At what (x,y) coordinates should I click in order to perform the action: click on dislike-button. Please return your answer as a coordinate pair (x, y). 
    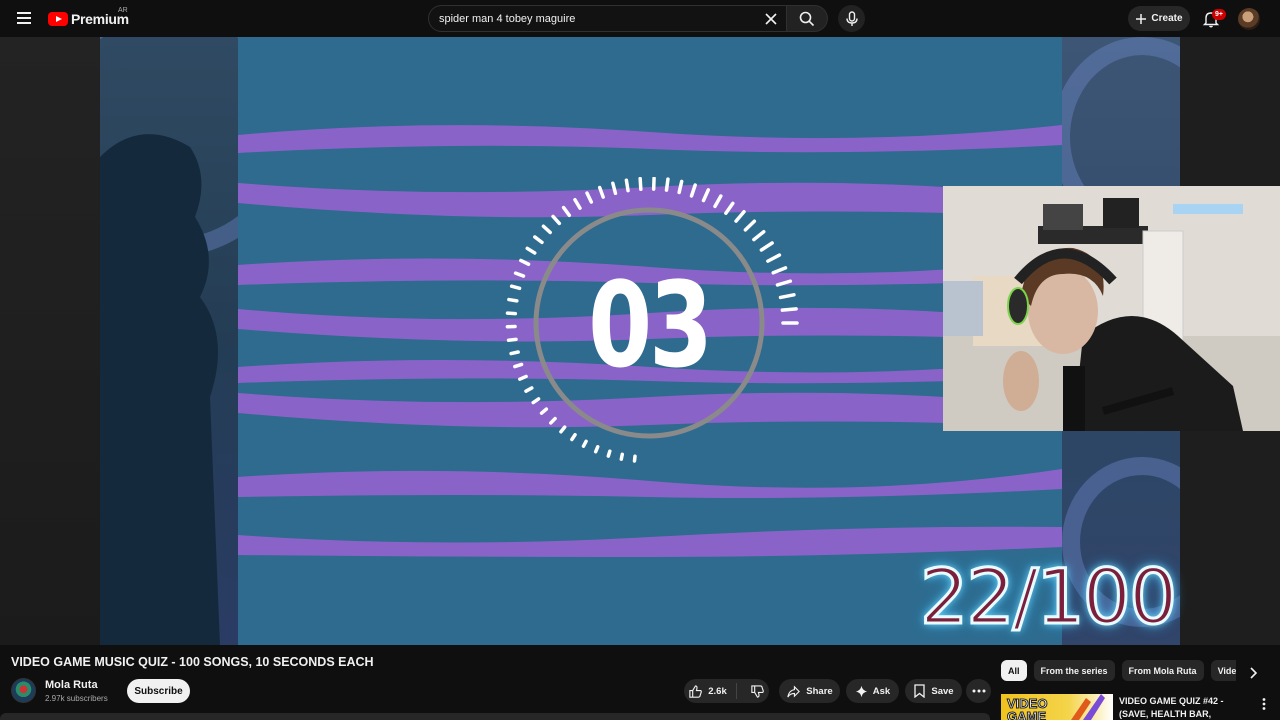
    Looking at the image, I should click on (753, 691).